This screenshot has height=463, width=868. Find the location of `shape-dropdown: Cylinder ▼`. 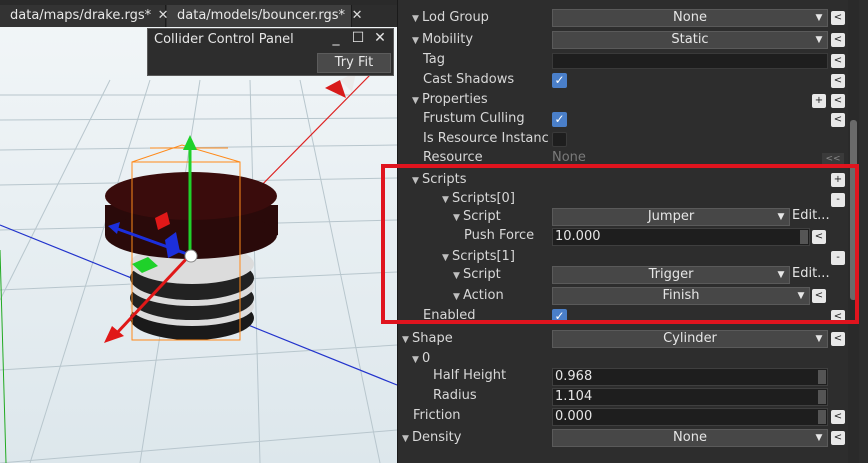

shape-dropdown: Cylinder ▼ is located at coordinates (690, 339).